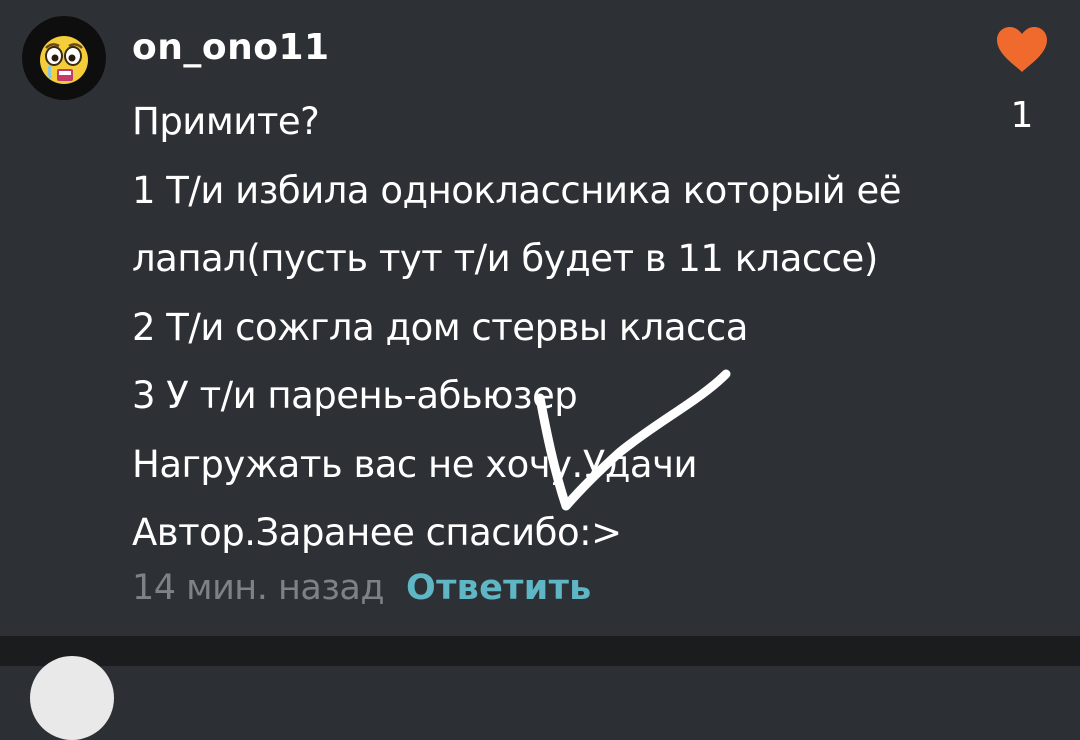 This screenshot has height=740, width=1080. What do you see at coordinates (1022, 115) in the screenshot?
I see `like-count: 1` at bounding box center [1022, 115].